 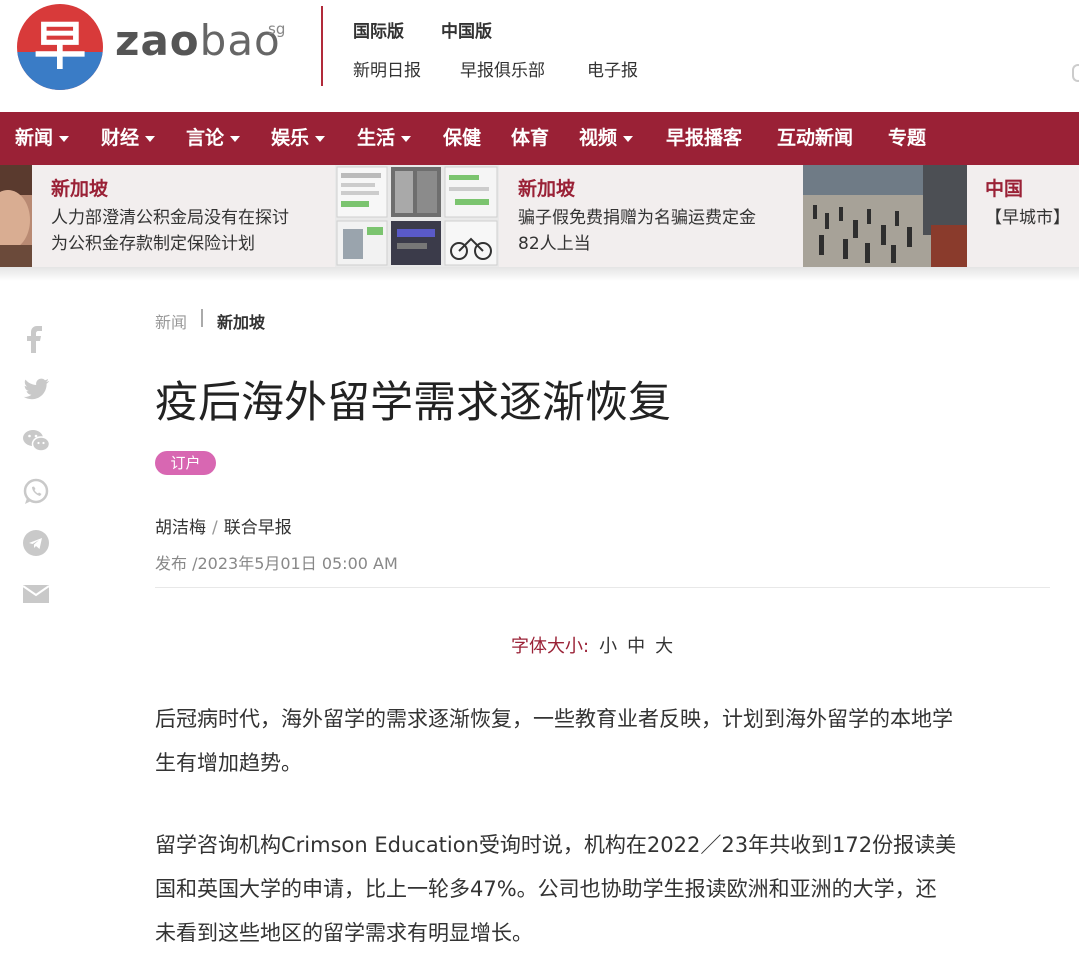 I want to click on ticker-headline-line: 人力部澄清公积金局没有在探讨, so click(x=170, y=218).